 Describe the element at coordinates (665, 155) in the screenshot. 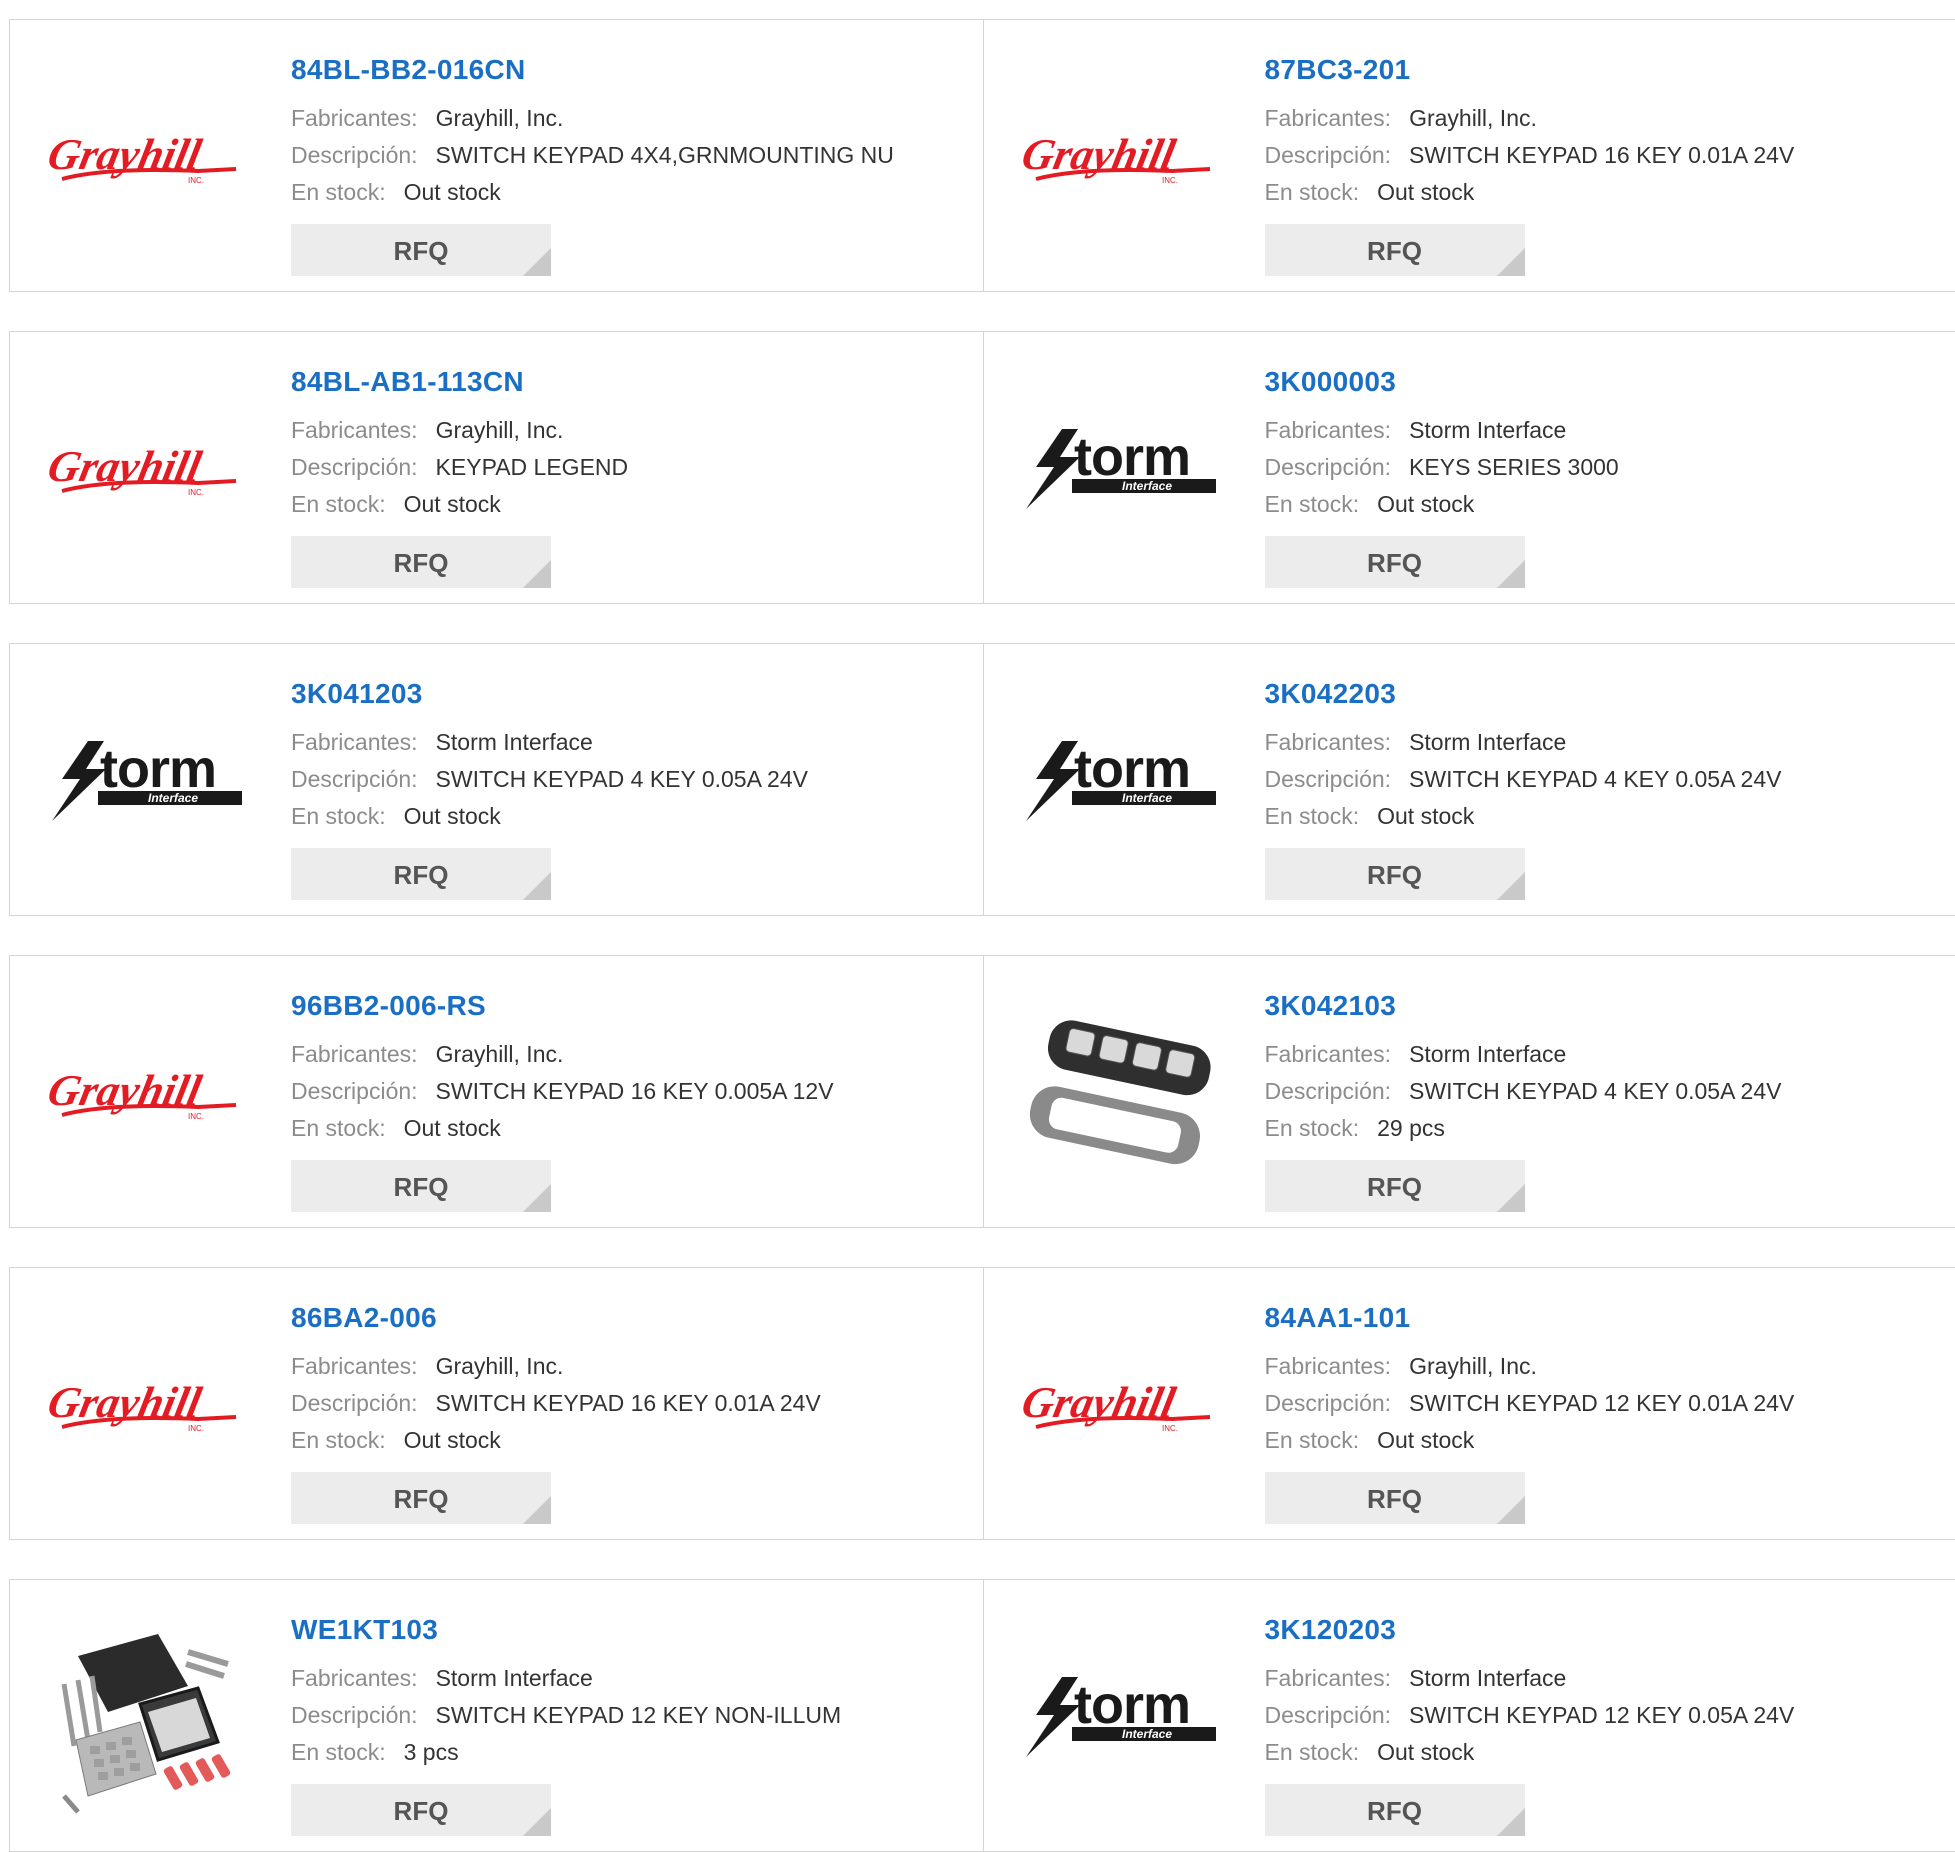

I see `description-value: SWITCH KEYPAD 4X4,GRNMOUNTING NU` at that location.